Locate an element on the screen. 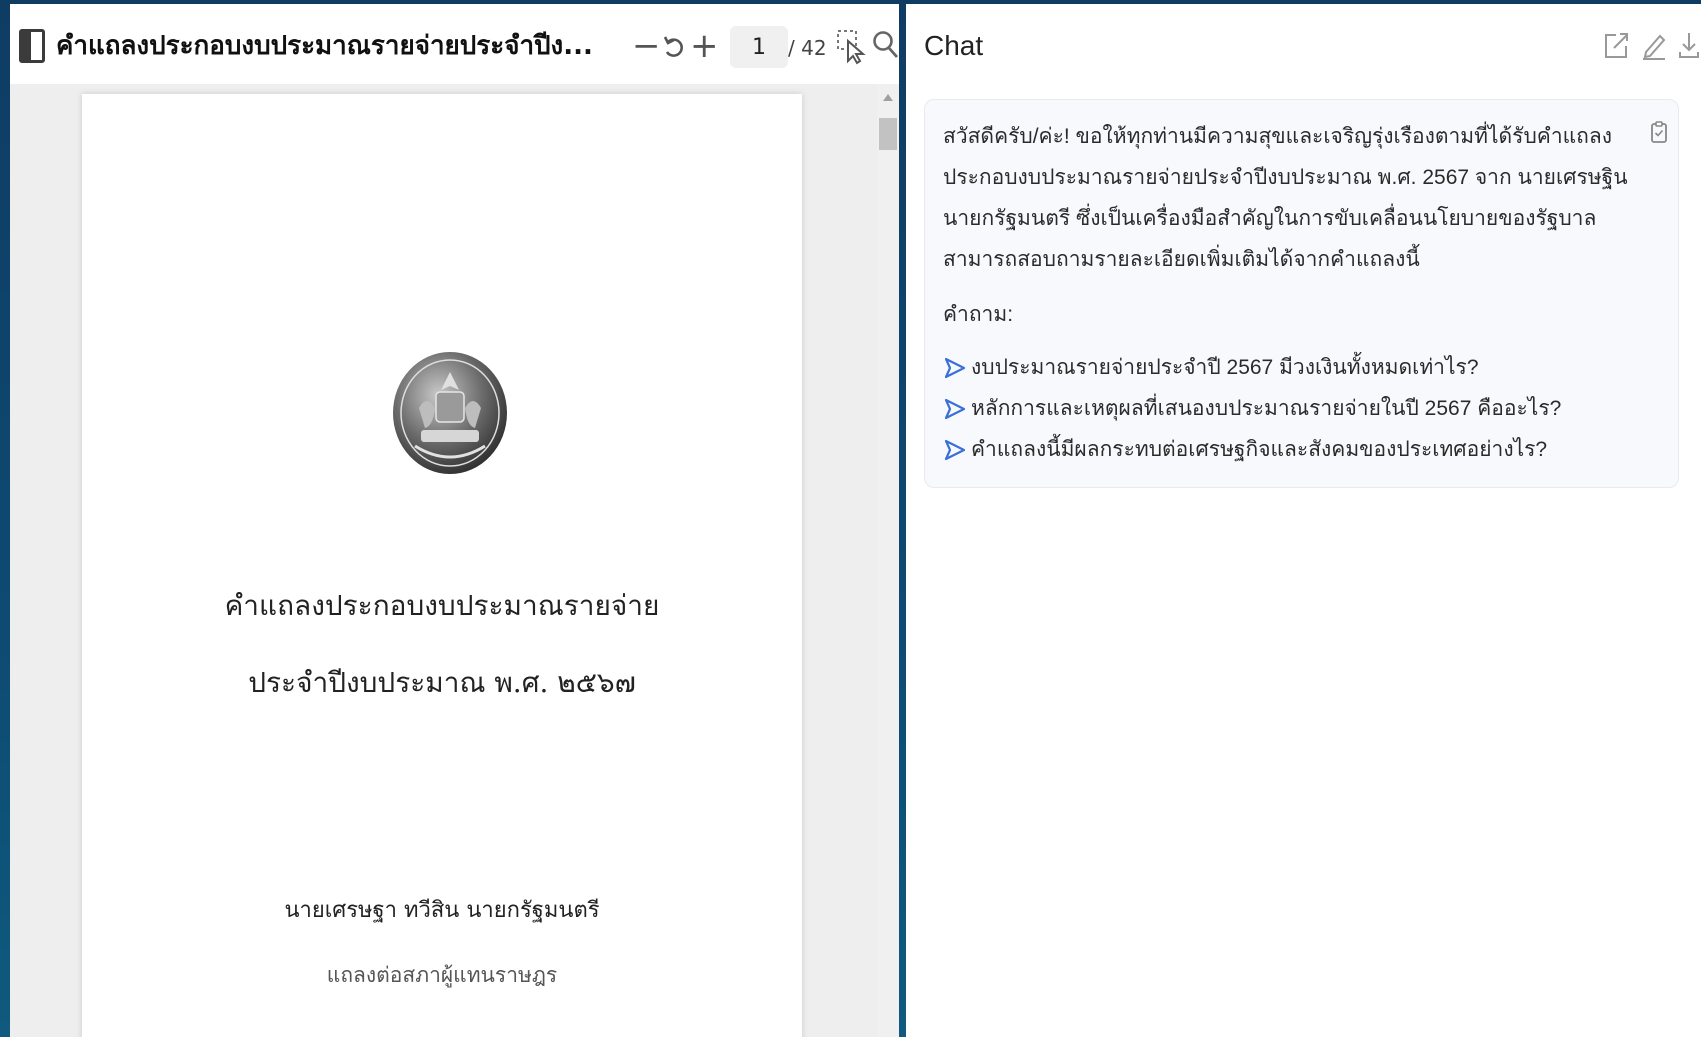 The height and width of the screenshot is (1037, 1701). share-icon is located at coordinates (1616, 45).